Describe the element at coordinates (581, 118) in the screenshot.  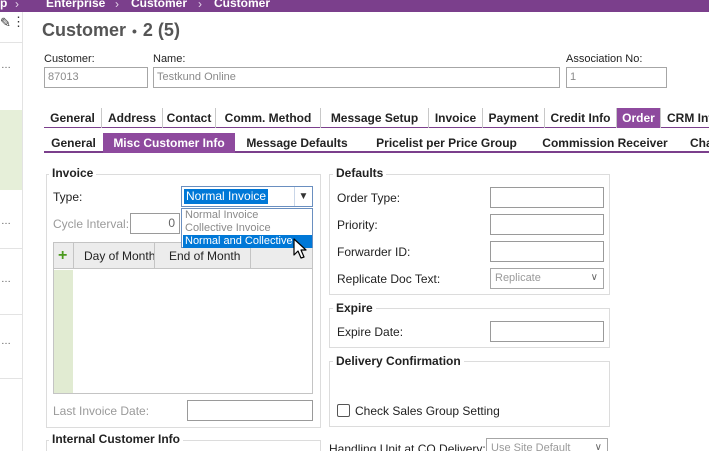
I see `tab-credit-info: Credit Info` at that location.